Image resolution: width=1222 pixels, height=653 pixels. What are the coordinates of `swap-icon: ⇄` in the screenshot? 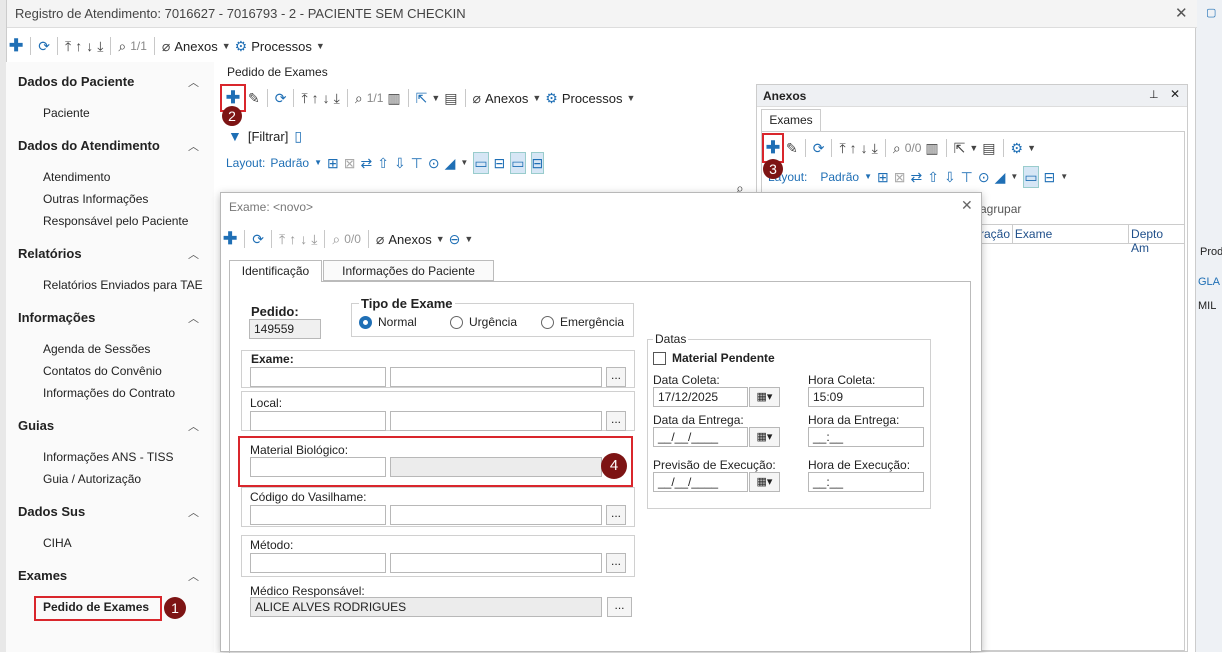 It's located at (916, 177).